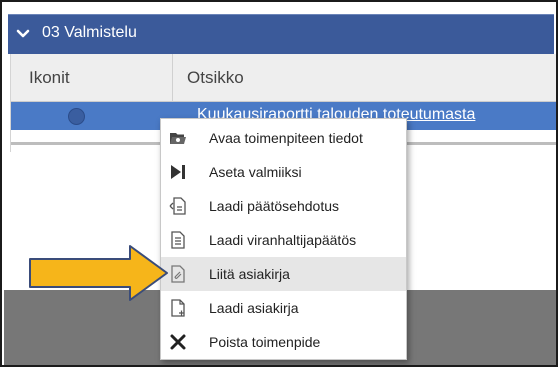 Image resolution: width=558 pixels, height=367 pixels. I want to click on menu-item-official-decision: Laadi viranhaltijapäätös, so click(283, 240).